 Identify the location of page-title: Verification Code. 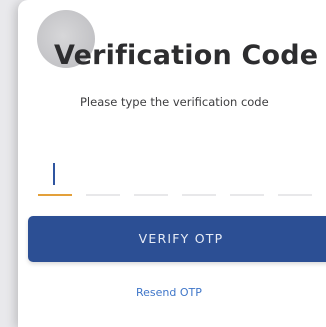
(186, 55).